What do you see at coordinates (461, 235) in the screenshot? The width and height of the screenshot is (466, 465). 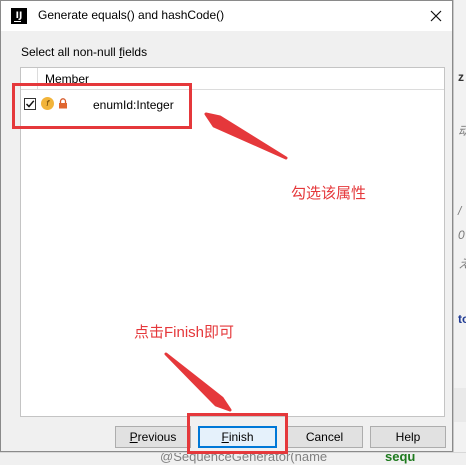 I see `background-fragment: 0` at bounding box center [461, 235].